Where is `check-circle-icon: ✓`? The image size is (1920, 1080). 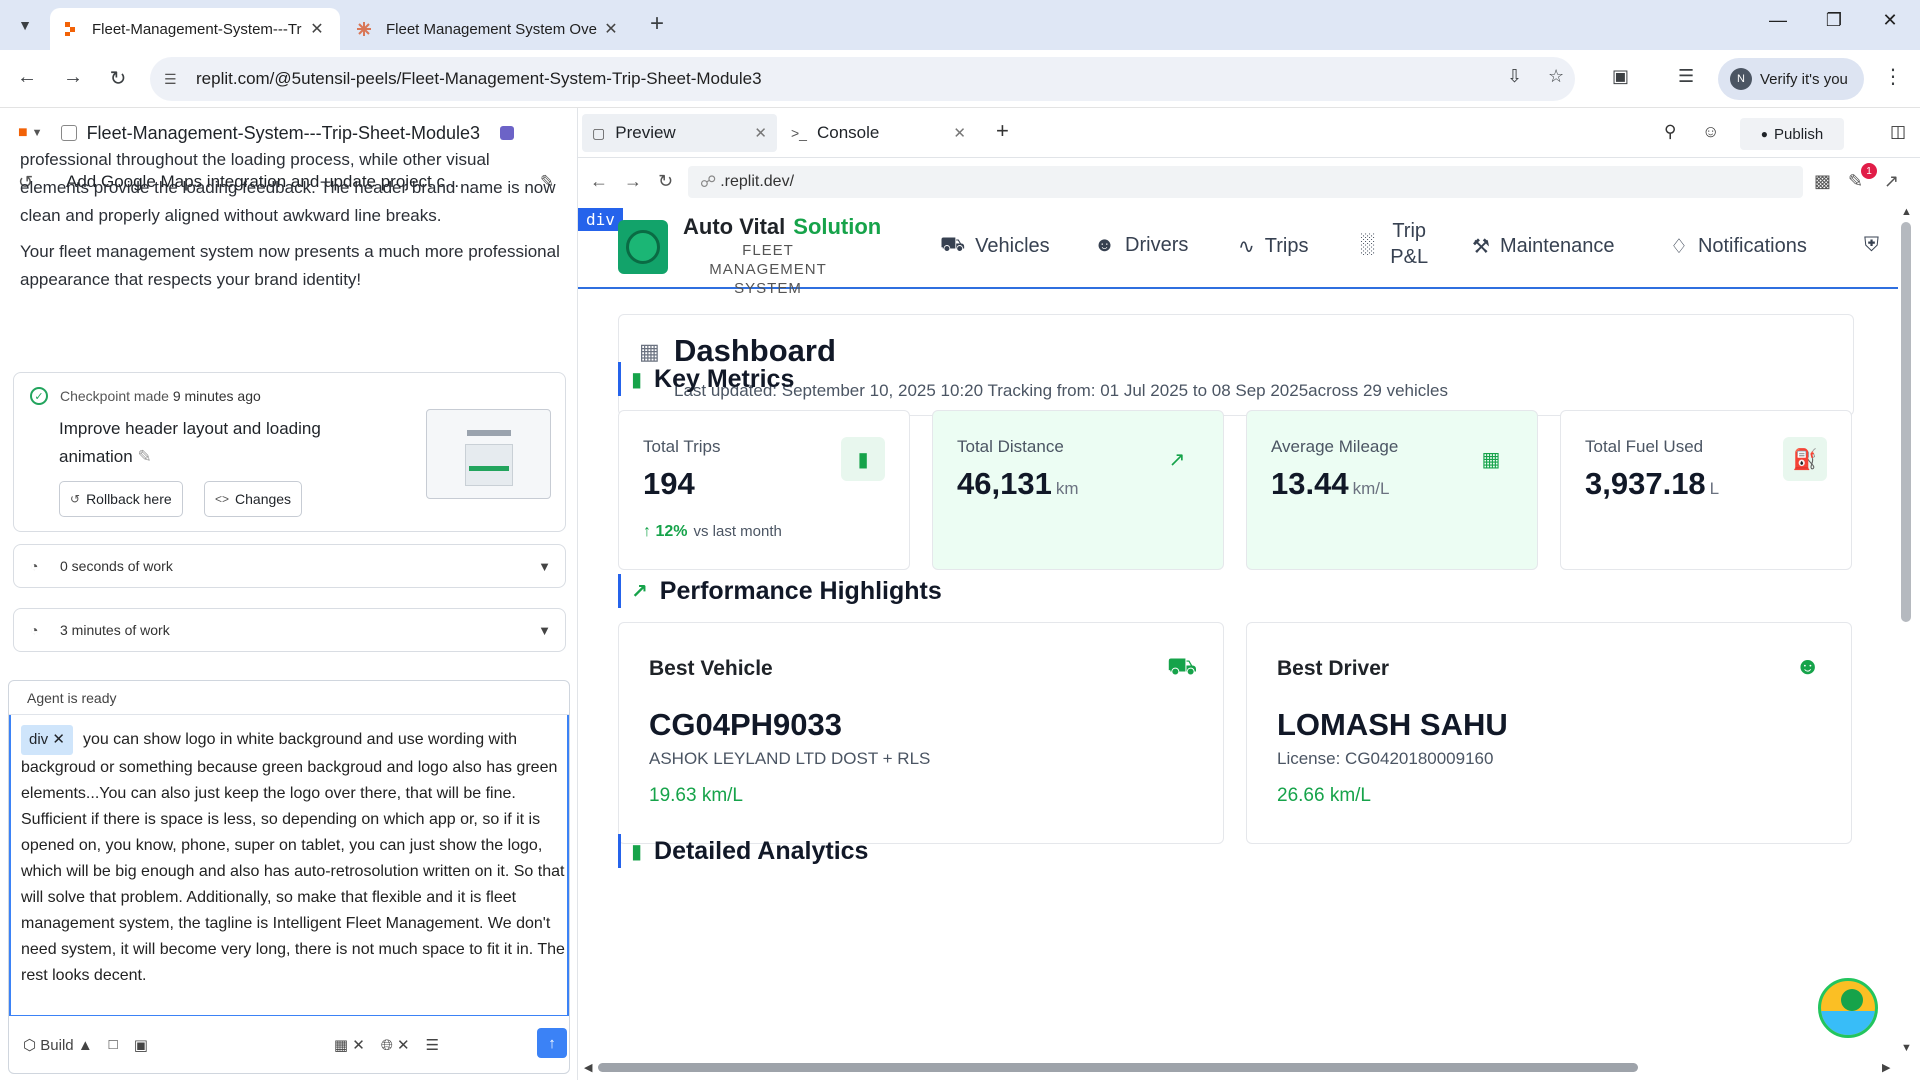
check-circle-icon: ✓ is located at coordinates (39, 396).